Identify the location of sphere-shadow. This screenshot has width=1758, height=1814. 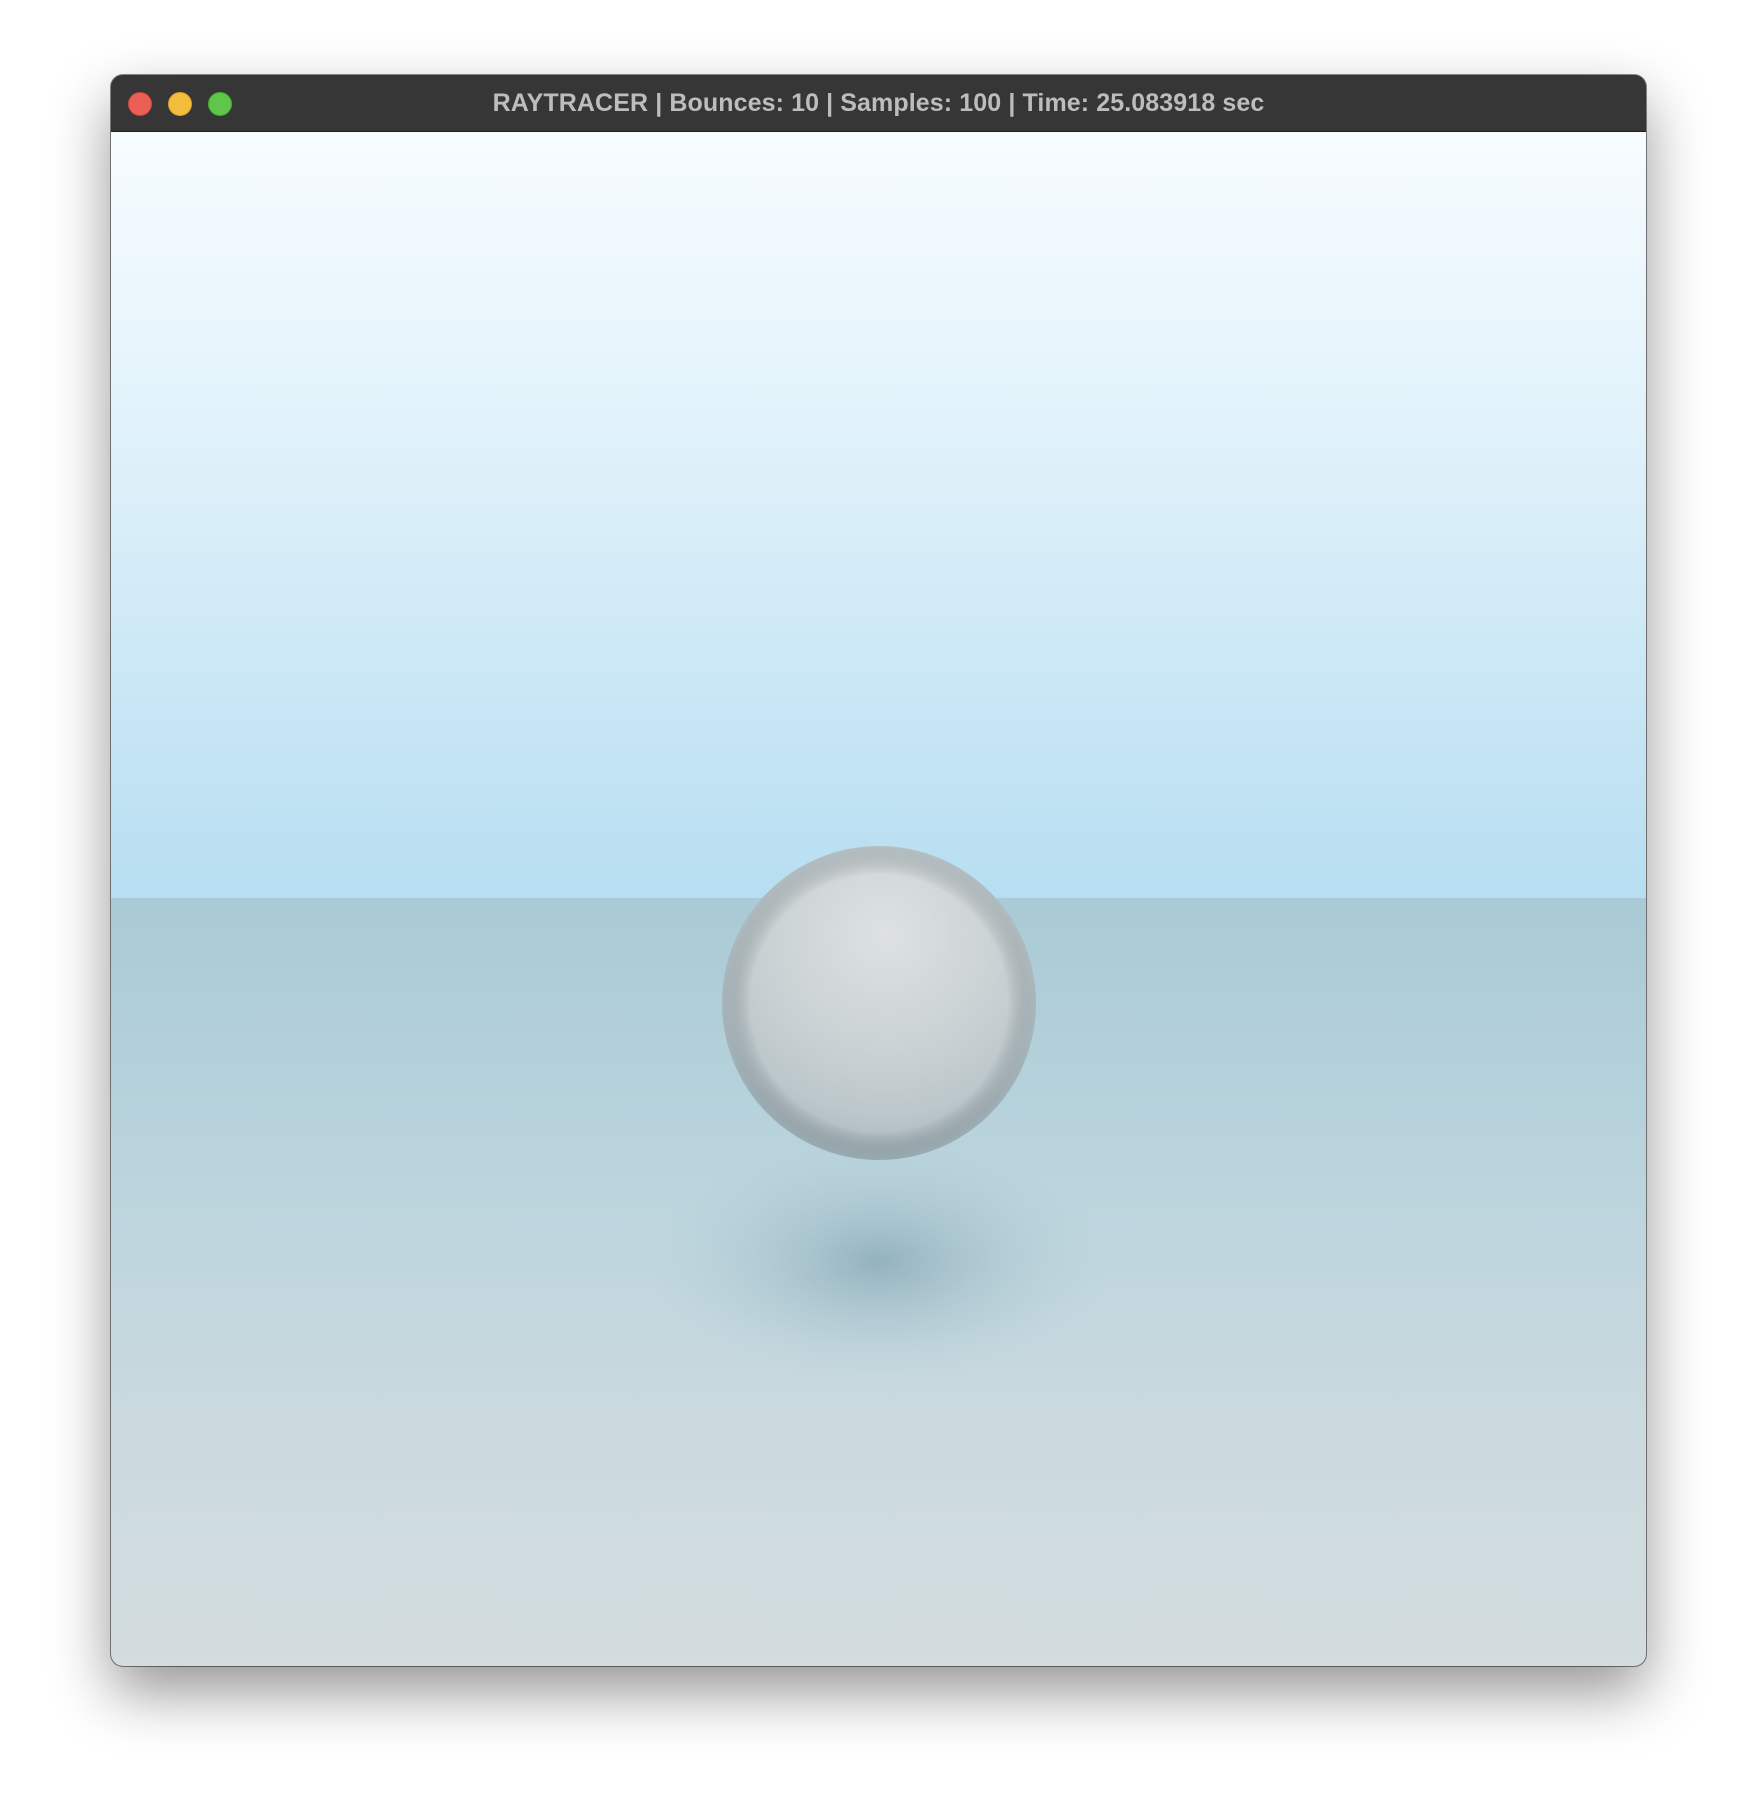
(879, 1262).